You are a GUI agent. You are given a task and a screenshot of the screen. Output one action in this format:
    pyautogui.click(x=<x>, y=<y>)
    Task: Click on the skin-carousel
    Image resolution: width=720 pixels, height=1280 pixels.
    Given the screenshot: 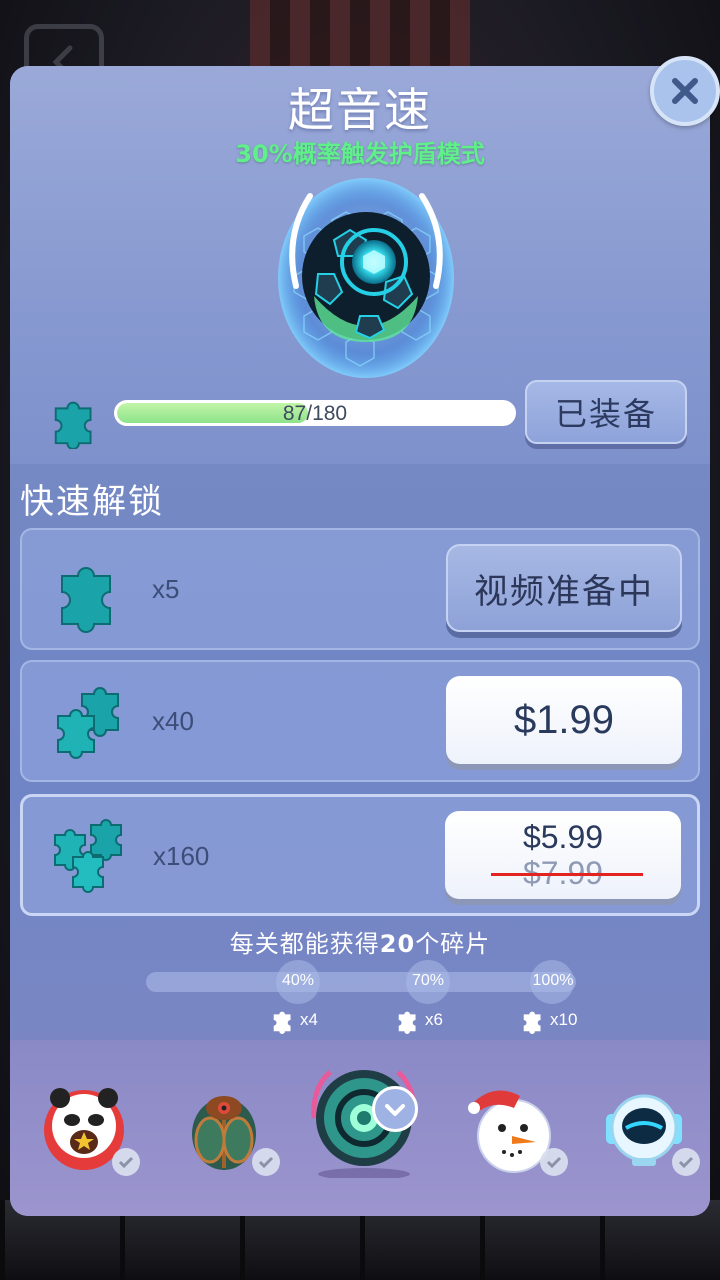 What is the action you would take?
    pyautogui.click(x=360, y=1128)
    